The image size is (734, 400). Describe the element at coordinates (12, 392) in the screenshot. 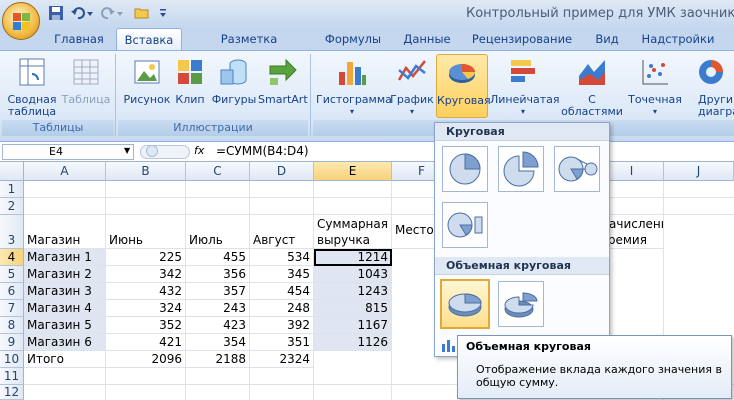

I see `row-header-12: 12` at that location.